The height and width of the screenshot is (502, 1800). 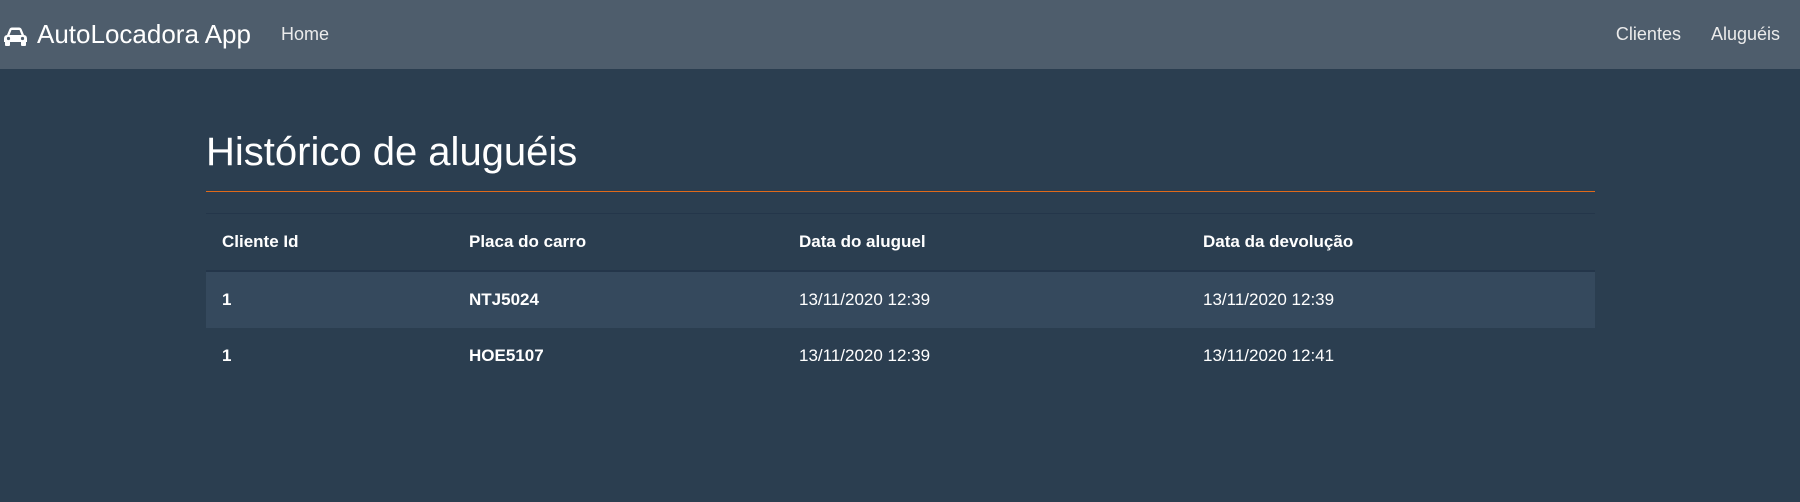 What do you see at coordinates (900, 34) in the screenshot?
I see `navbar: AutoLocadora App Home Clientes Aluguéis` at bounding box center [900, 34].